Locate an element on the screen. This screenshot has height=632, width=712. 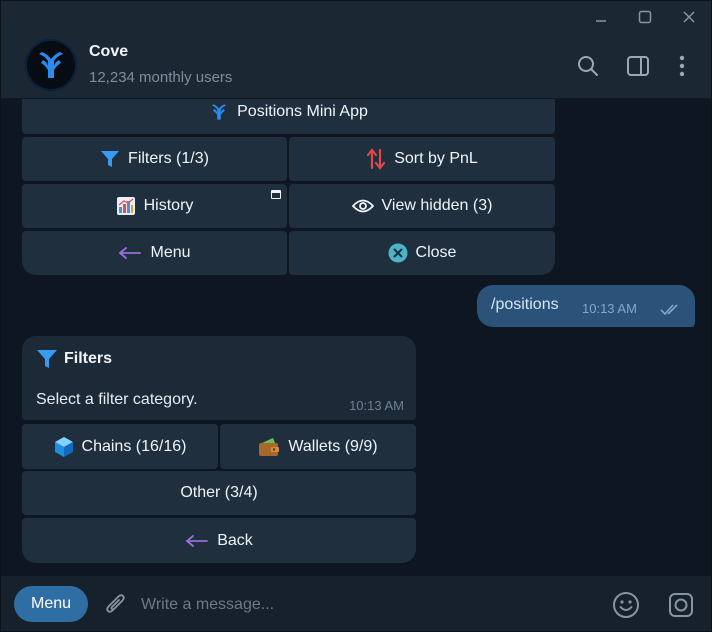
close-circle-icon is located at coordinates (398, 253).